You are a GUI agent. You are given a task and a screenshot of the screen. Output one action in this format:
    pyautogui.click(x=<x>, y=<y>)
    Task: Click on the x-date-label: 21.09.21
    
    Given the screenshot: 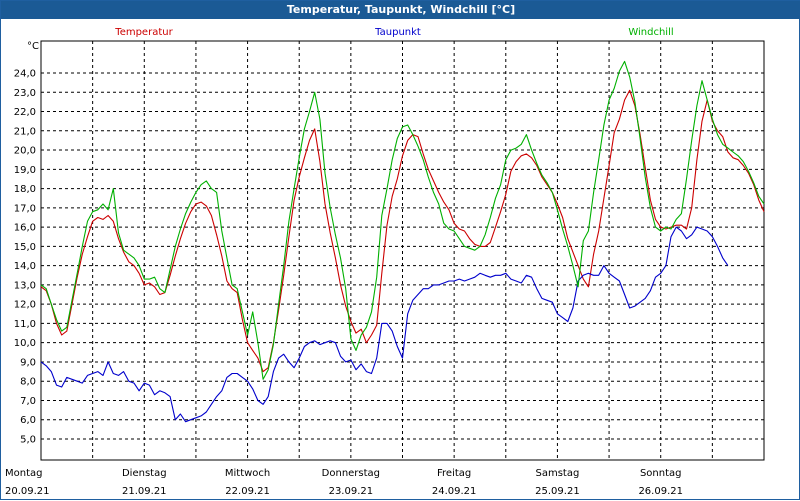 What is the action you would take?
    pyautogui.click(x=144, y=491)
    